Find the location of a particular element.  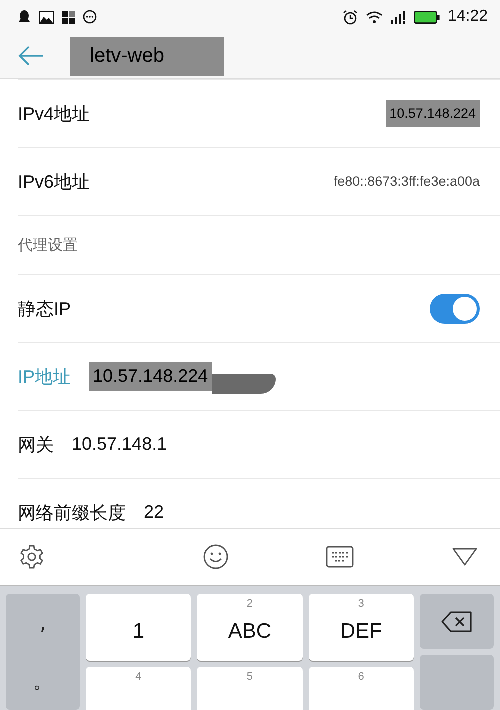

punctuation-key: 。 is located at coordinates (43, 681).